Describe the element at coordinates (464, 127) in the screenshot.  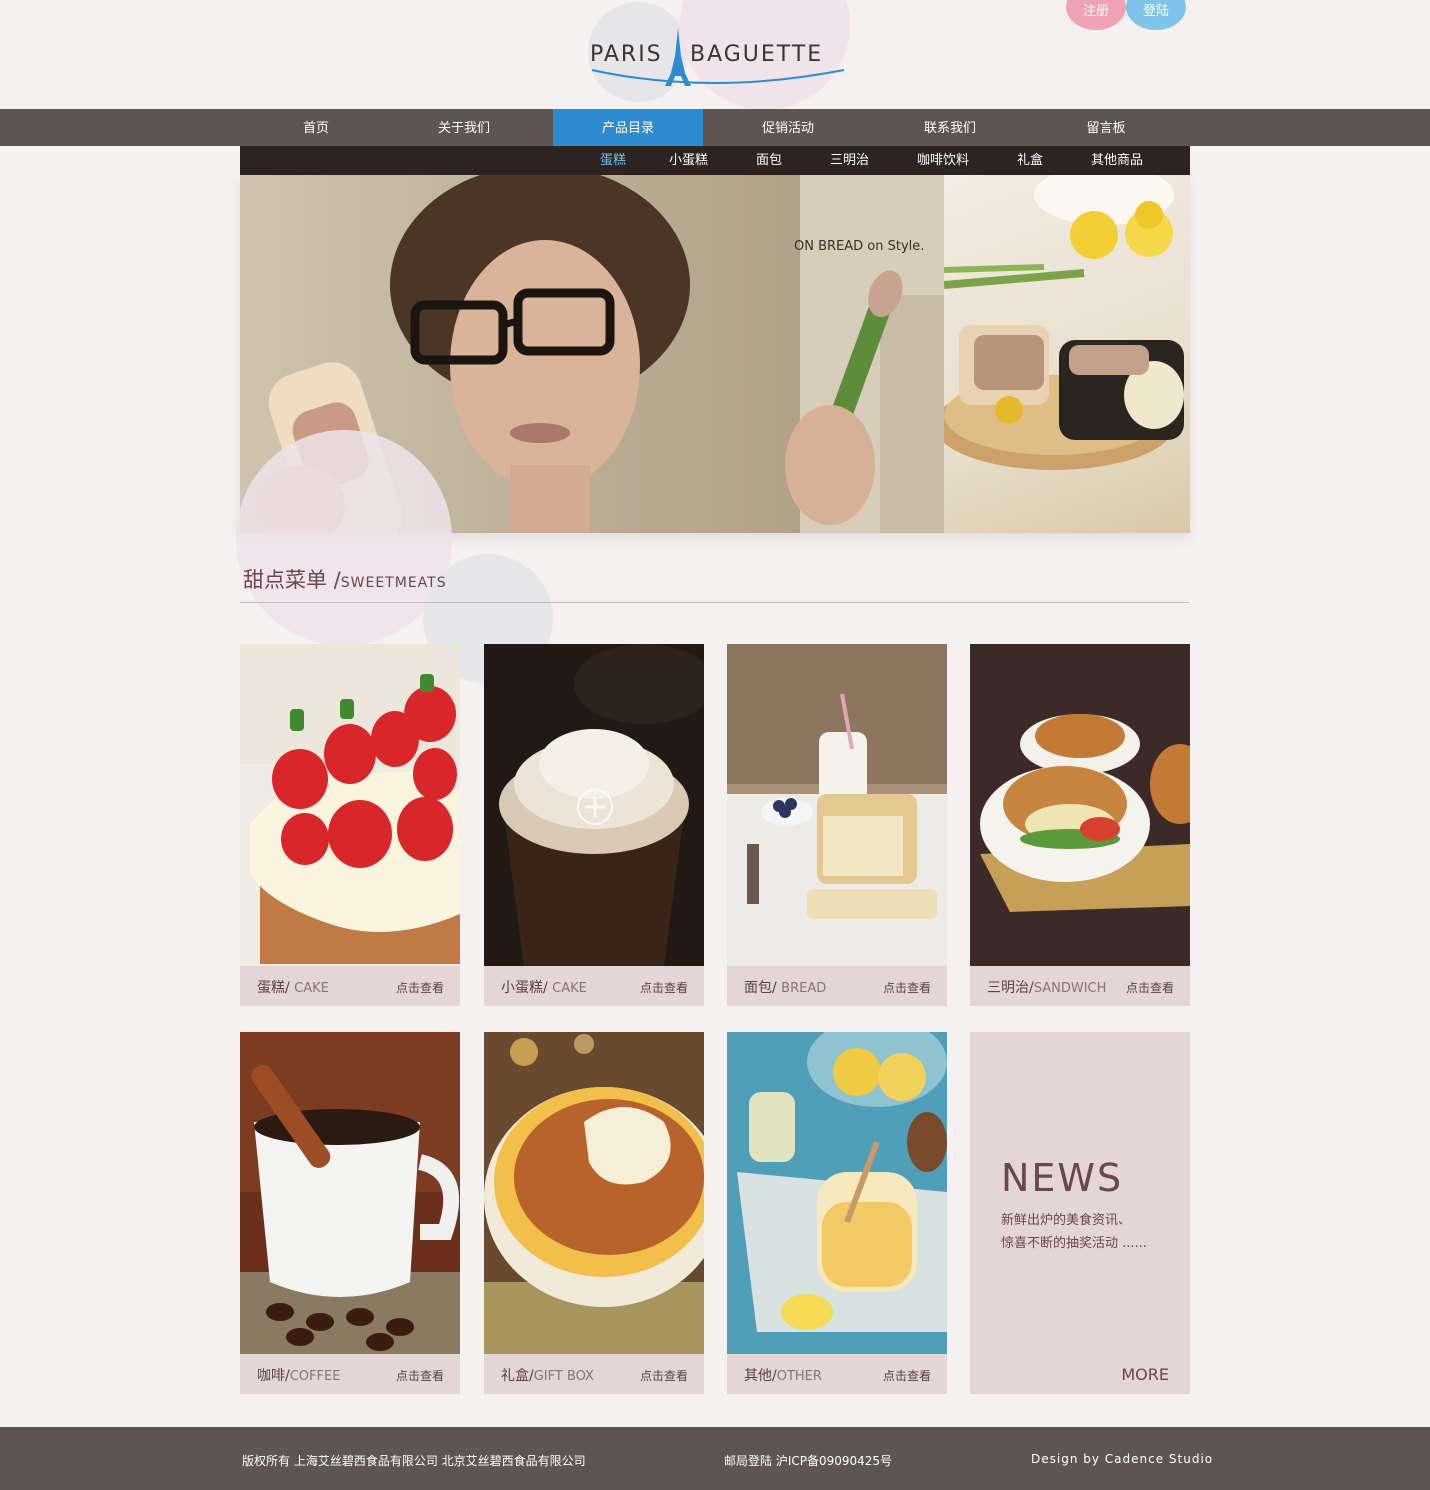
I see `nav-item-about: 关于我们` at that location.